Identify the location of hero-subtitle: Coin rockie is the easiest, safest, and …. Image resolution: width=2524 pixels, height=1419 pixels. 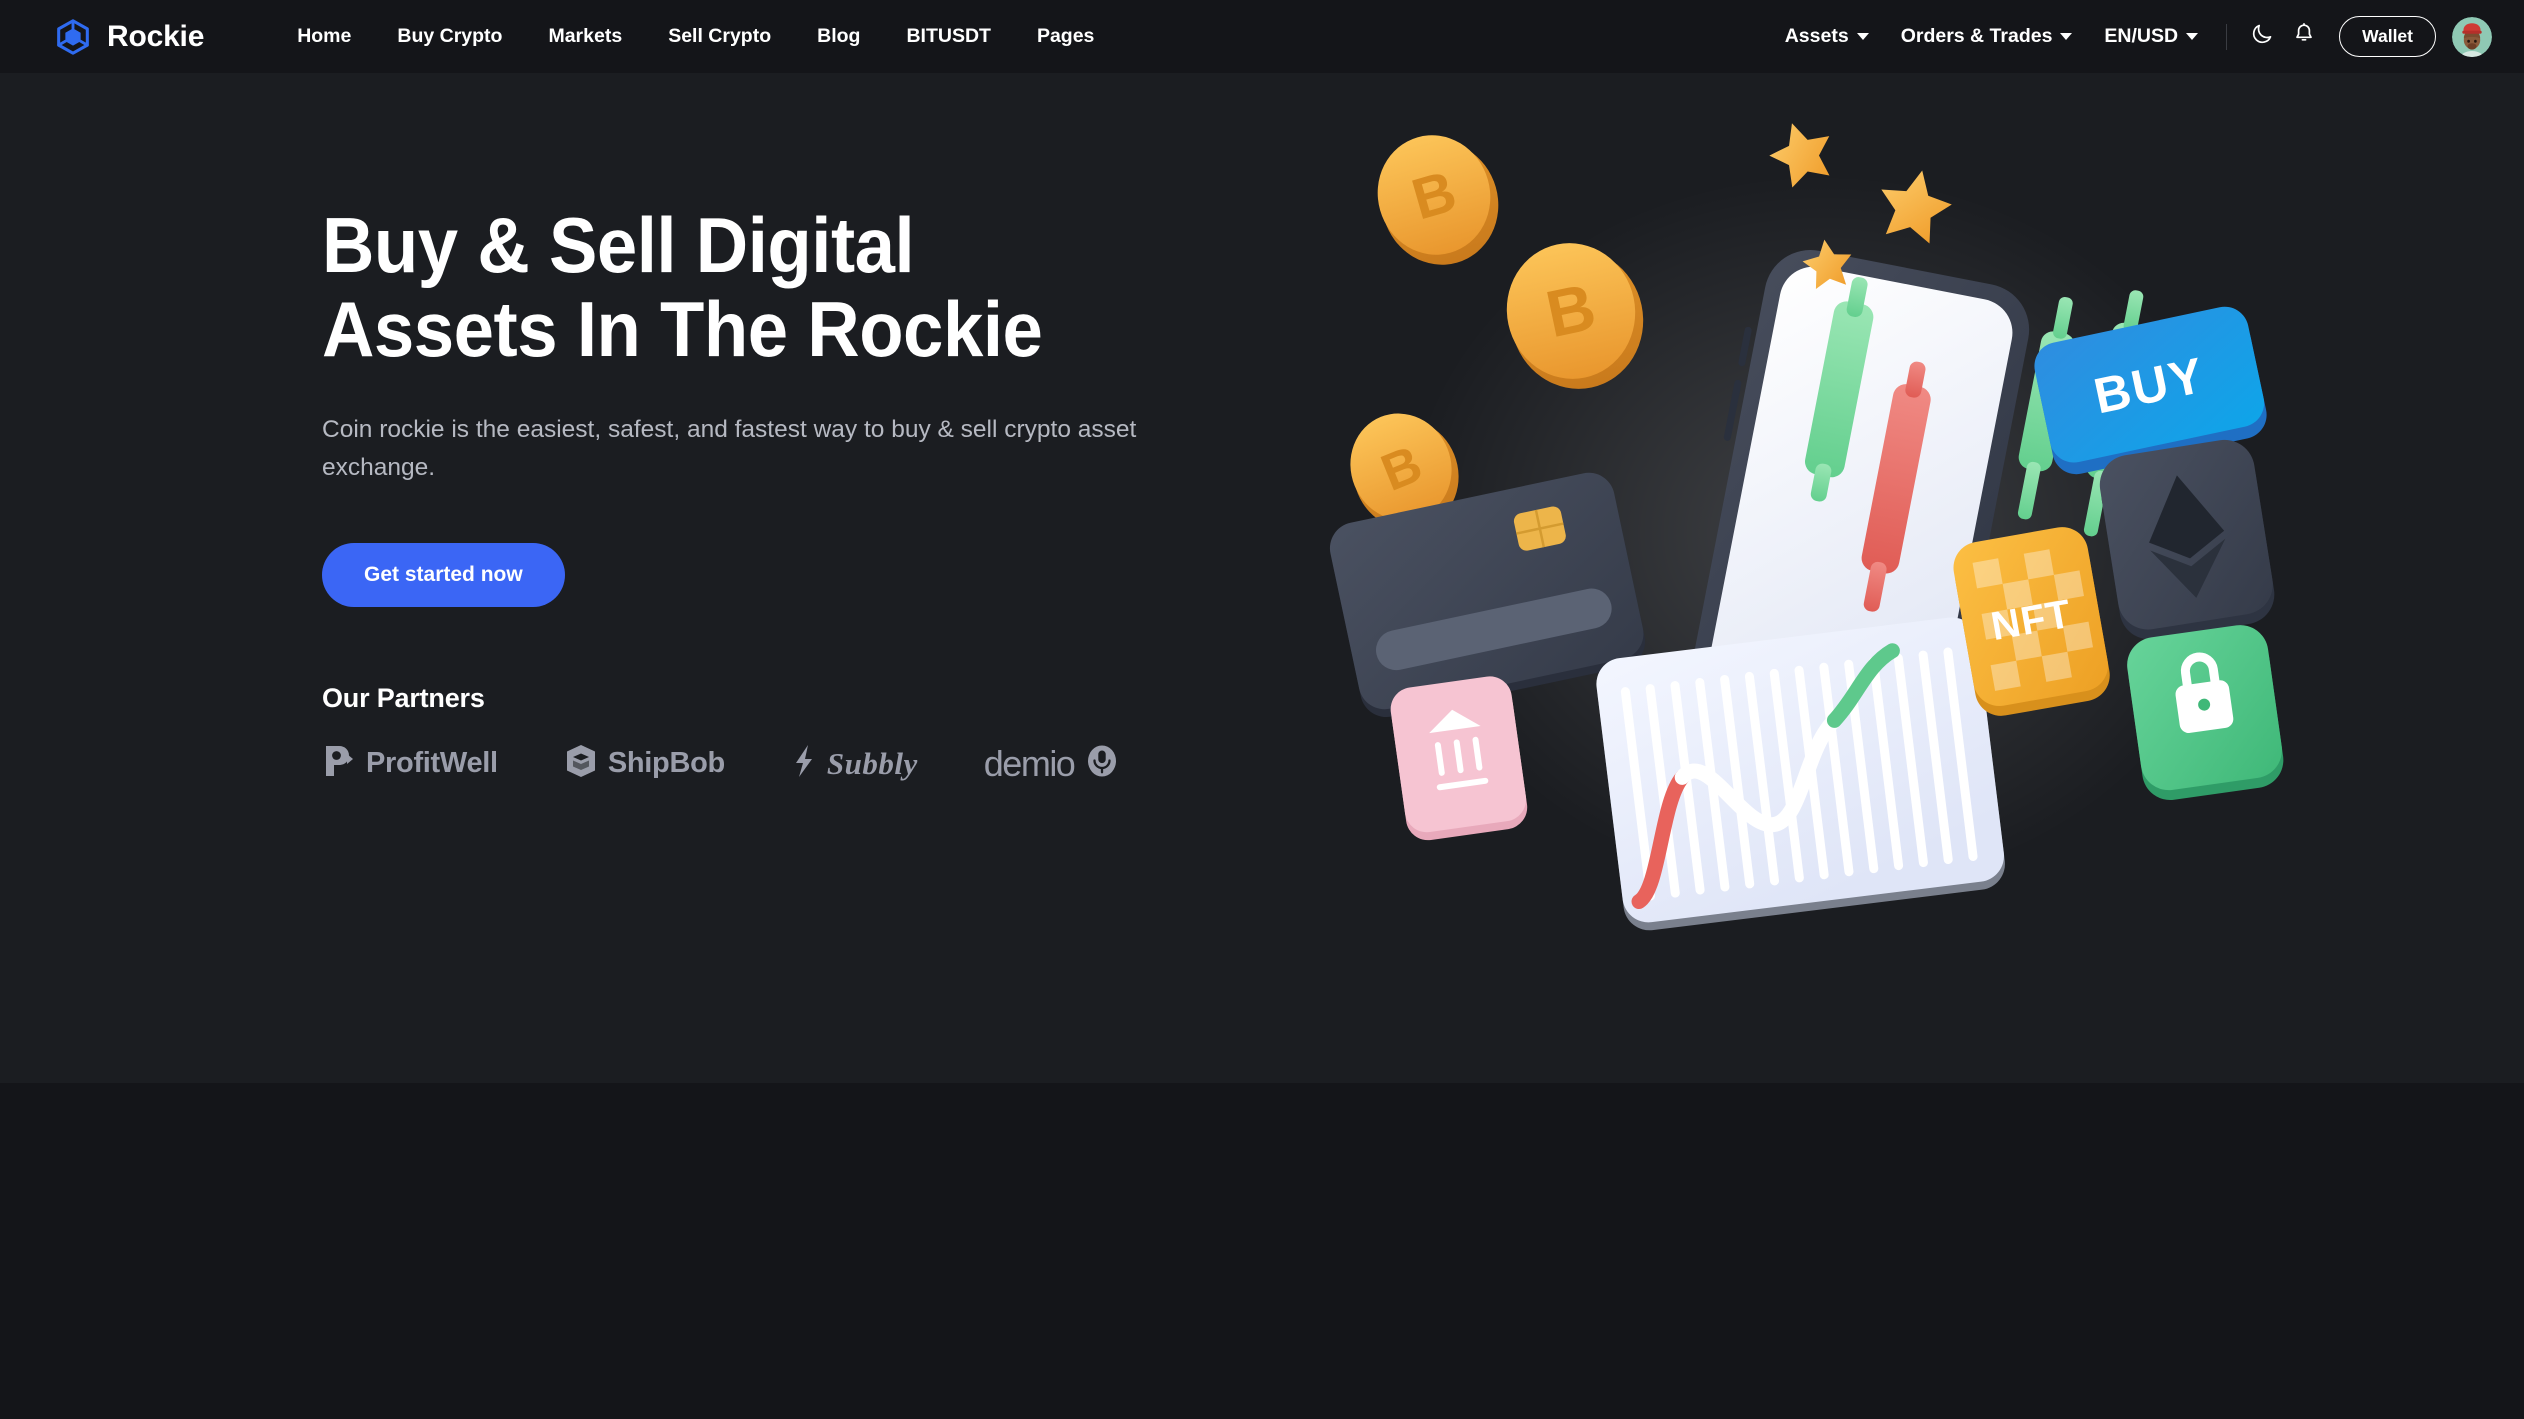
(729, 449).